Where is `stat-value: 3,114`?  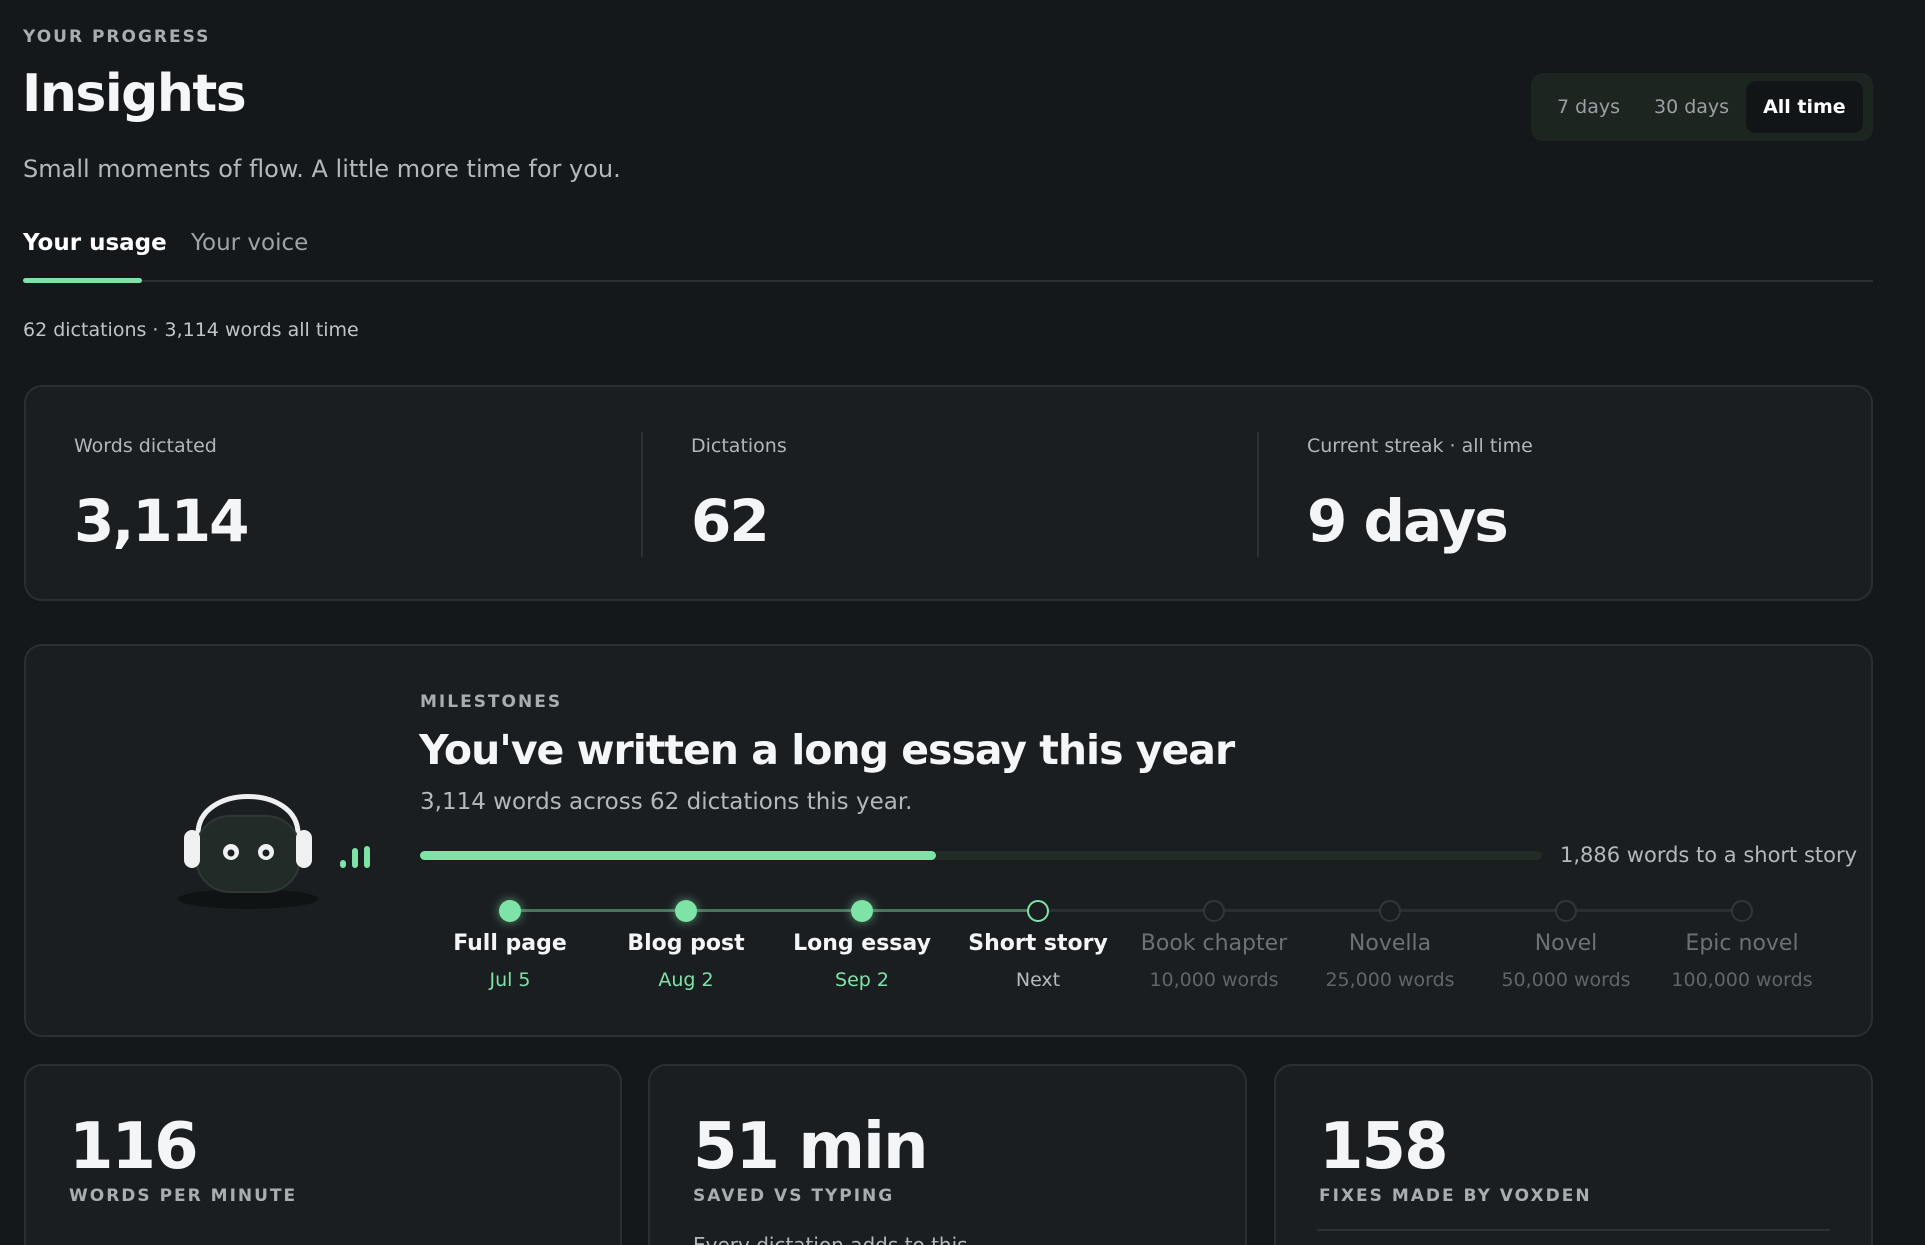 stat-value: 3,114 is located at coordinates (161, 521).